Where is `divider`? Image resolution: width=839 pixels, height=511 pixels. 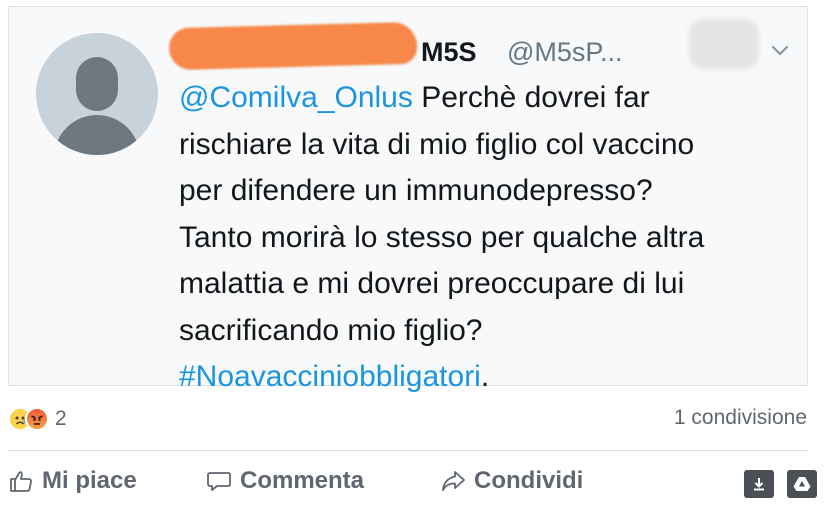
divider is located at coordinates (408, 450).